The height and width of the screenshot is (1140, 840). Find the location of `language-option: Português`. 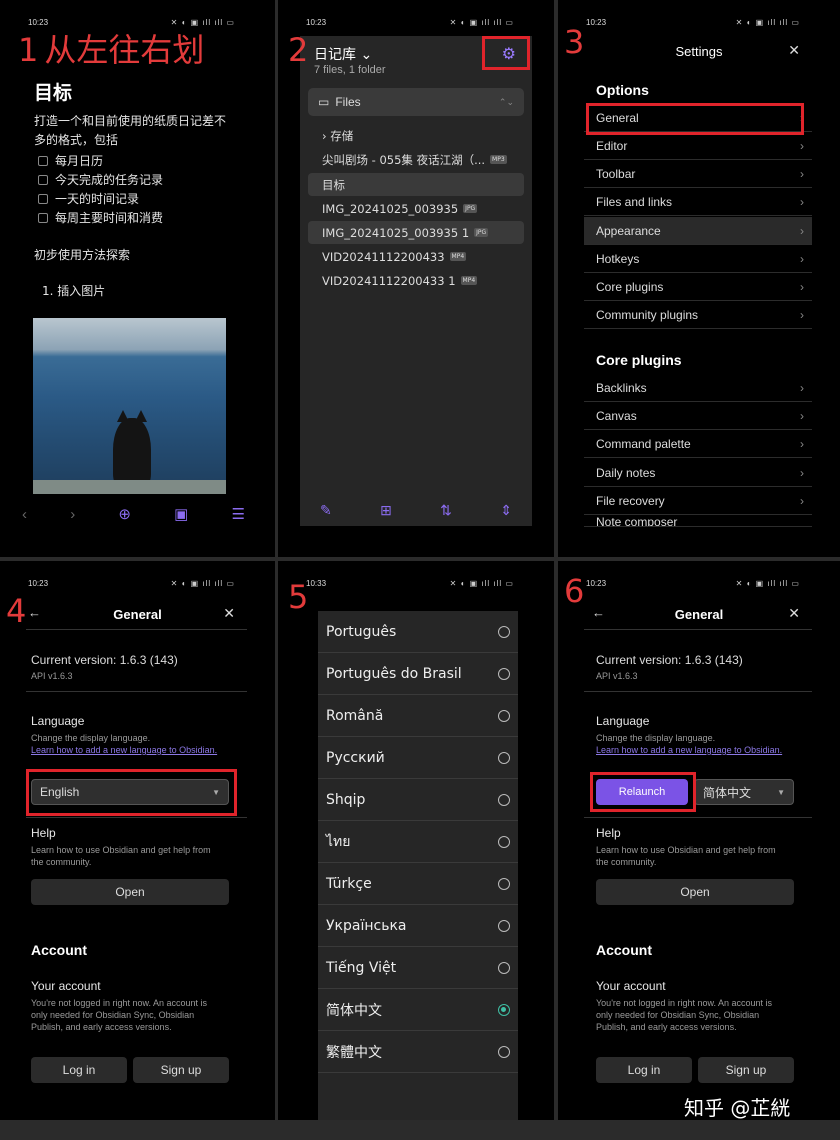

language-option: Português is located at coordinates (418, 632).